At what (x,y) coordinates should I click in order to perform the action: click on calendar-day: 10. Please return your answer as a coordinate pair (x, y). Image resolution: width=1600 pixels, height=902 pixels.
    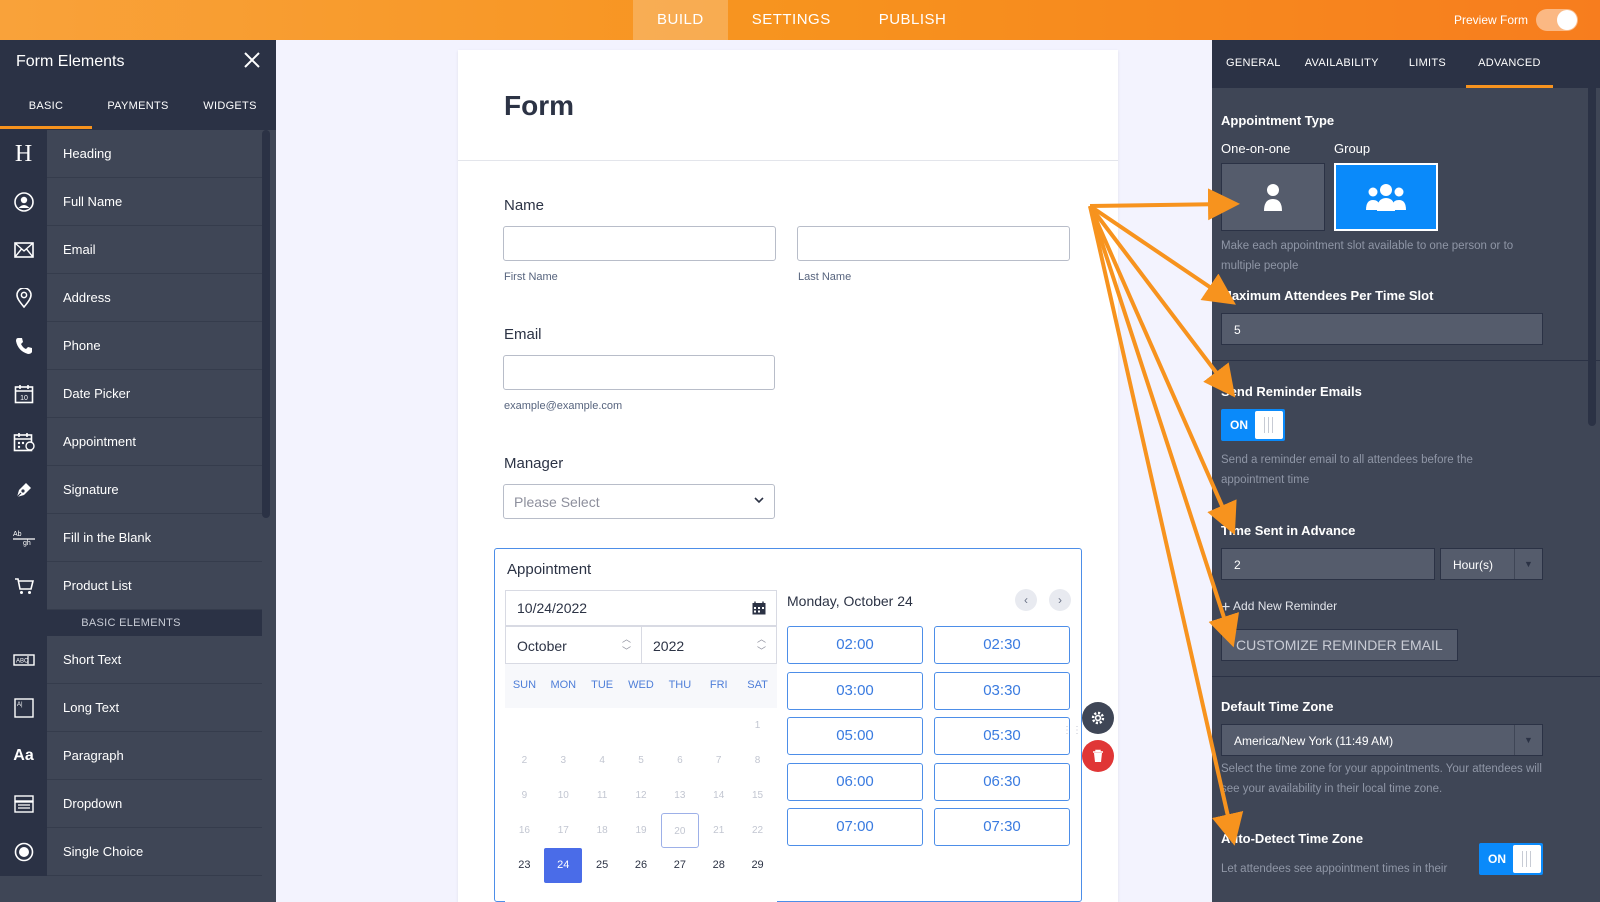
    Looking at the image, I should click on (563, 795).